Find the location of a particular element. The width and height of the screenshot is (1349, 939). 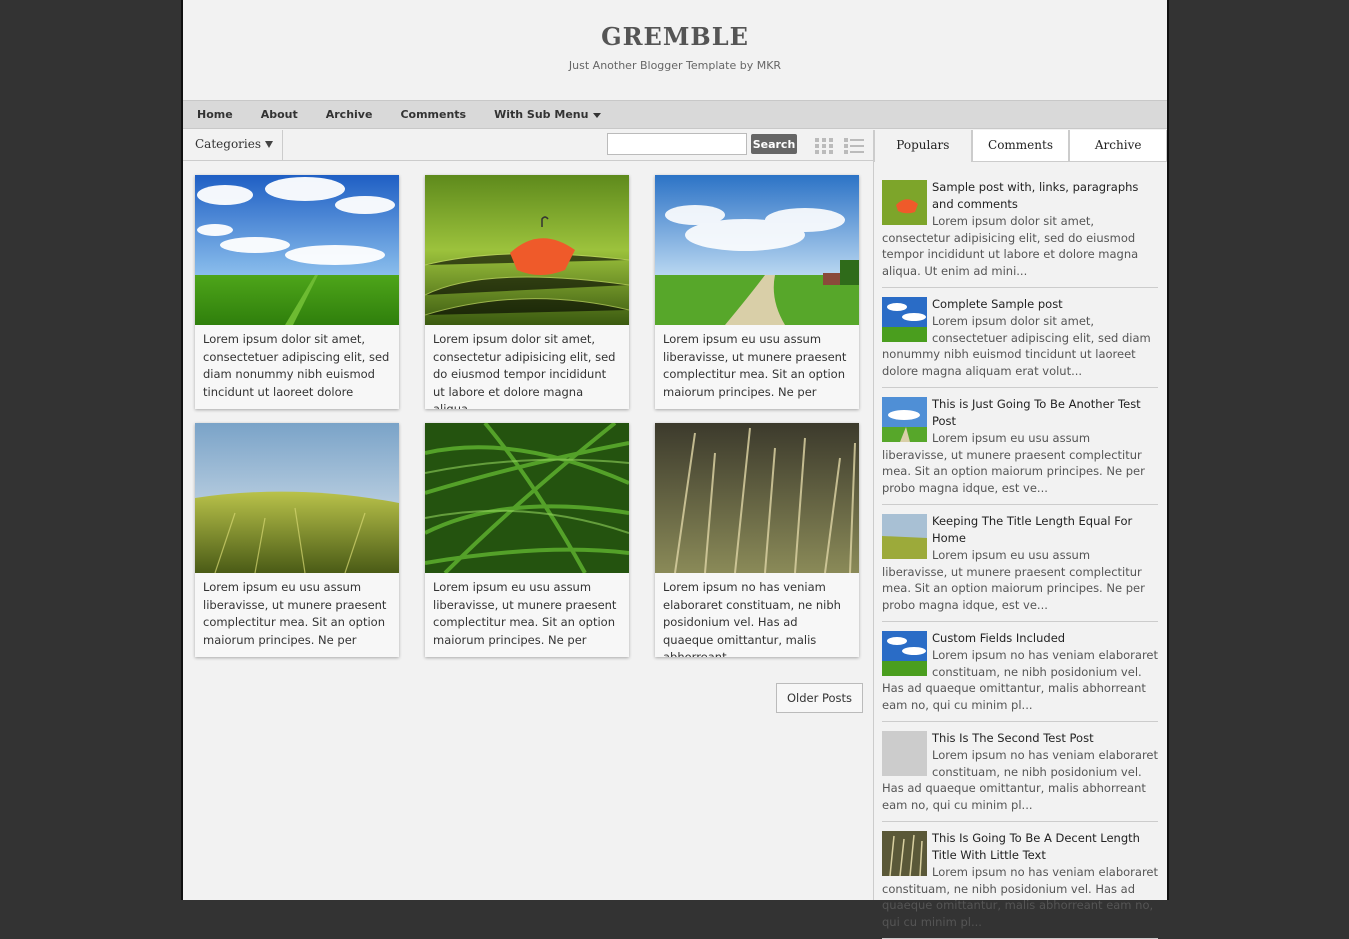

caret-down-icon is located at coordinates (597, 115).